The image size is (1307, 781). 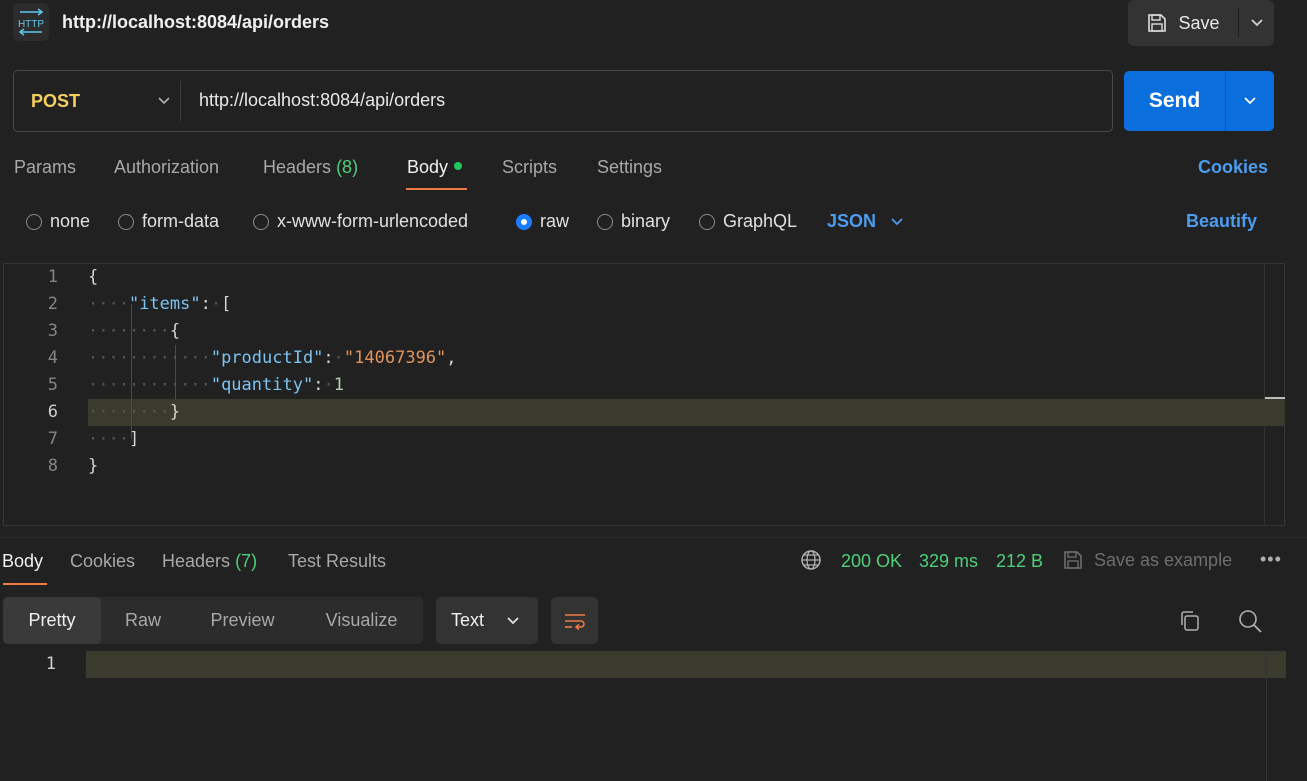 I want to click on request-title: http://localhost:8084/api/orders, so click(x=195, y=22).